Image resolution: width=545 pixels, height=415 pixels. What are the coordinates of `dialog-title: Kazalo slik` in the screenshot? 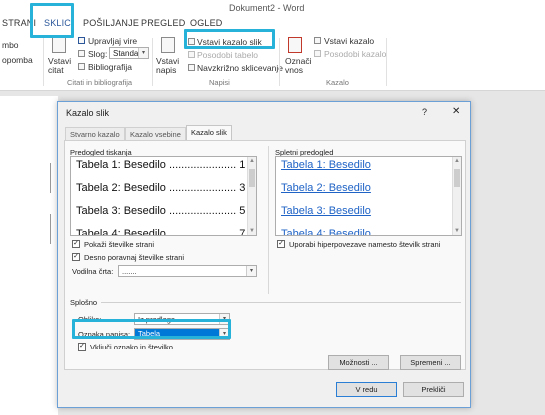 It's located at (88, 113).